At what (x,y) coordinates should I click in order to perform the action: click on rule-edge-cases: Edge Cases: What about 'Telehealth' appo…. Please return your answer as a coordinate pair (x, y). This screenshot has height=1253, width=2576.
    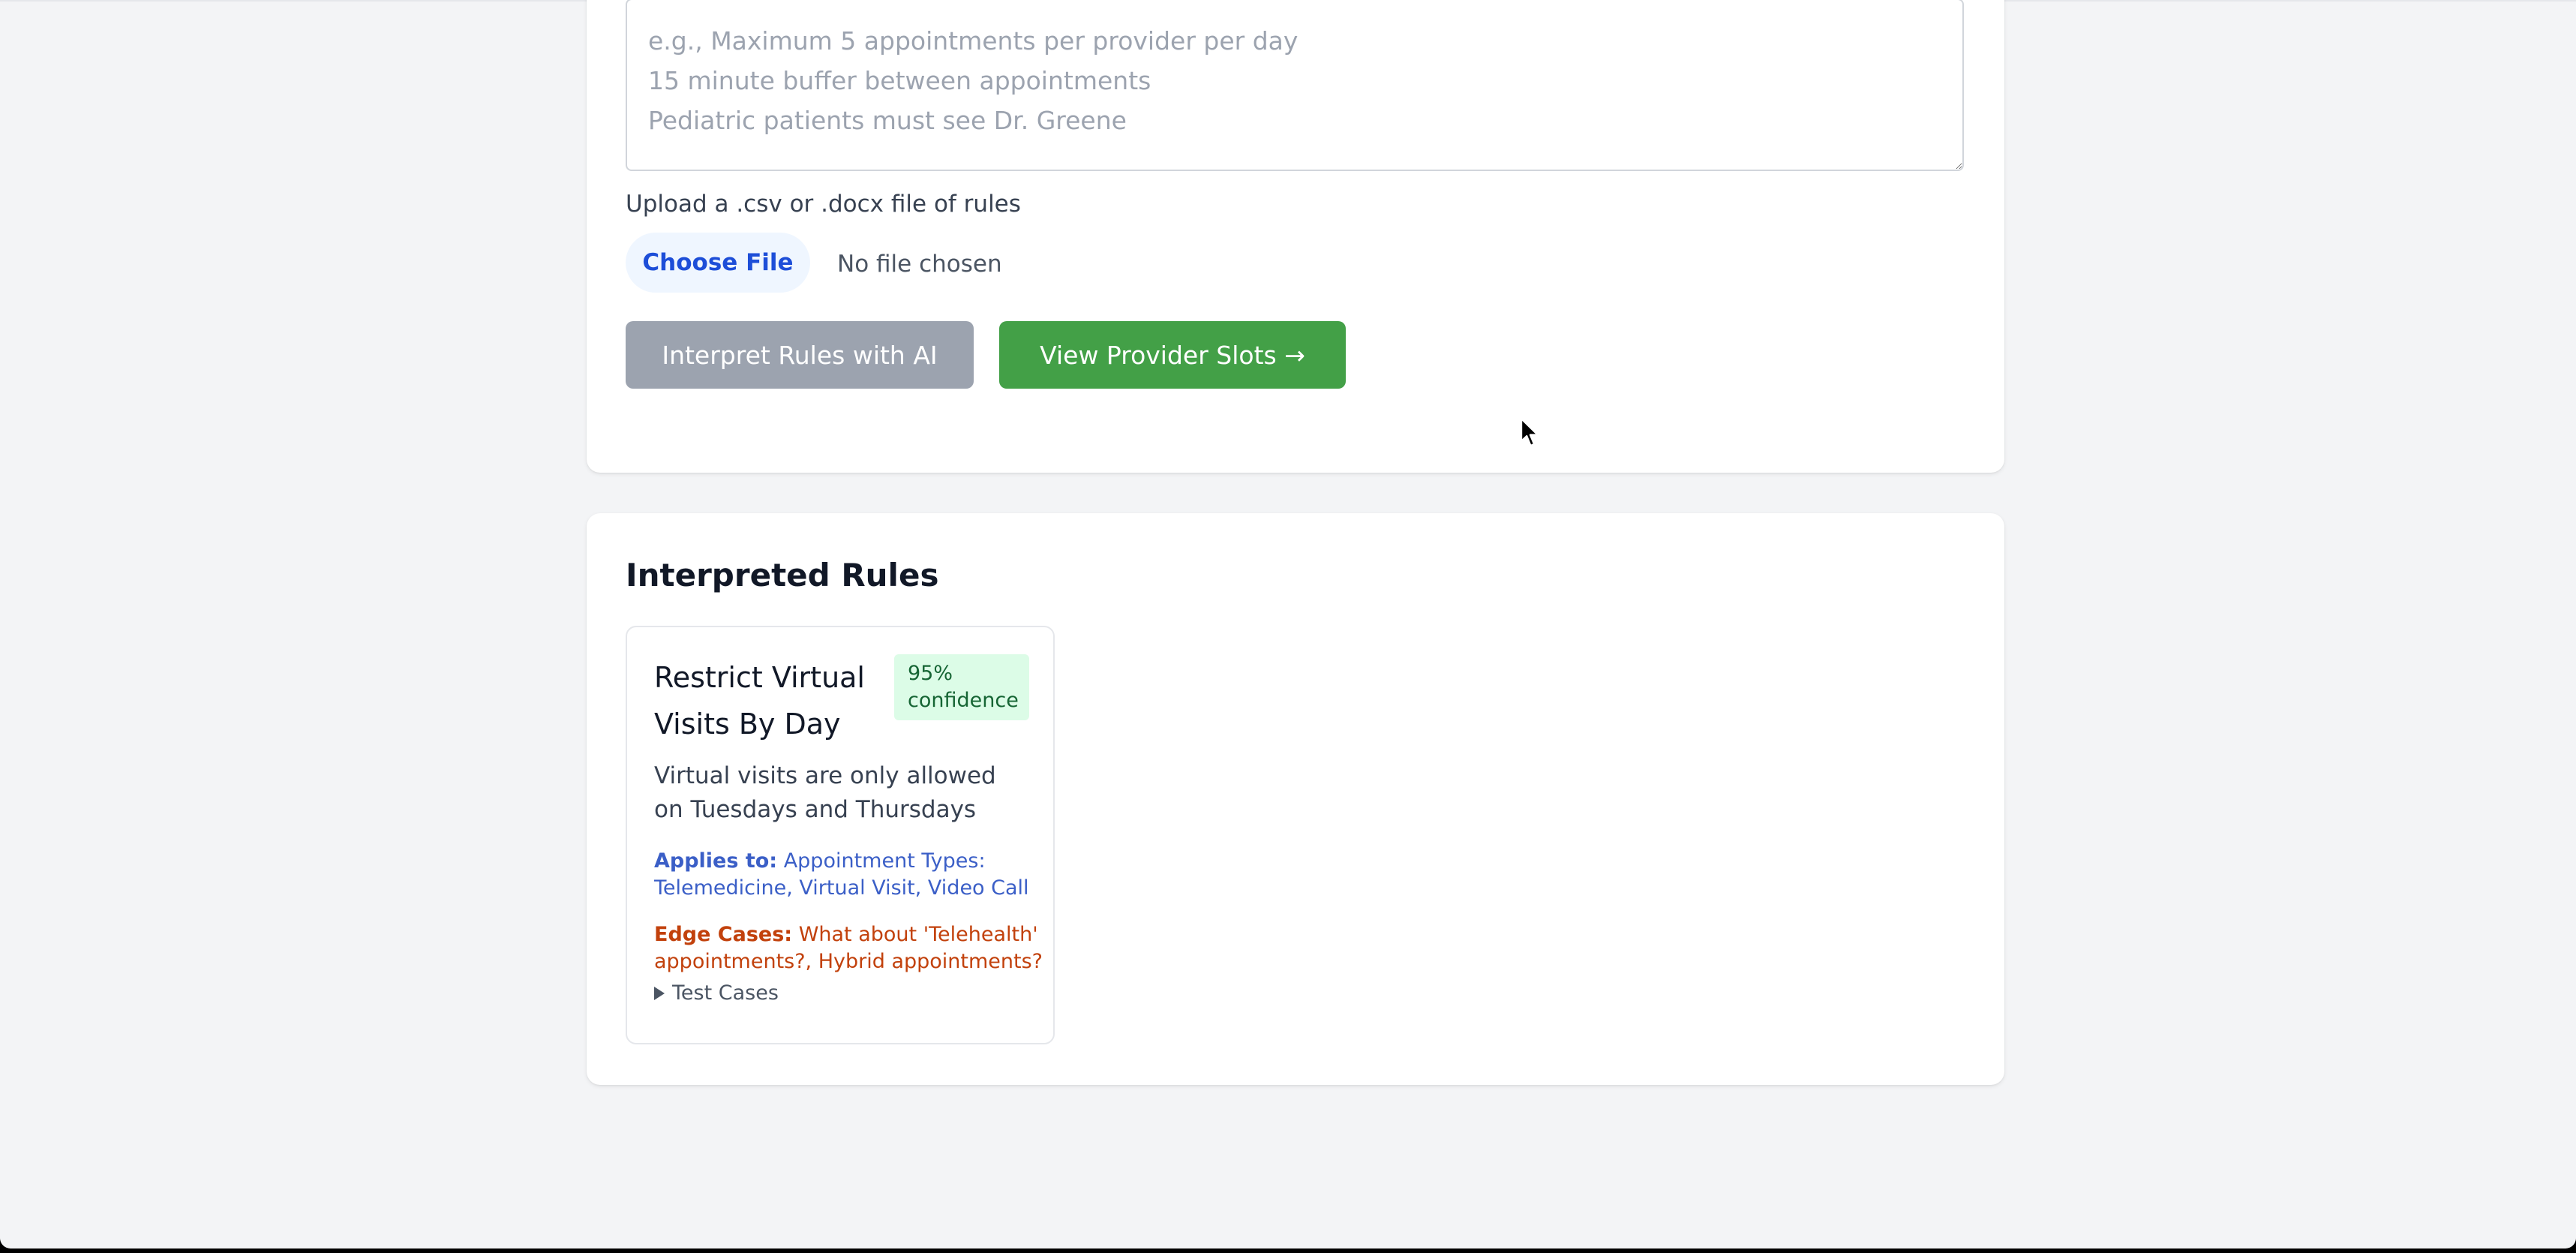
    Looking at the image, I should click on (849, 948).